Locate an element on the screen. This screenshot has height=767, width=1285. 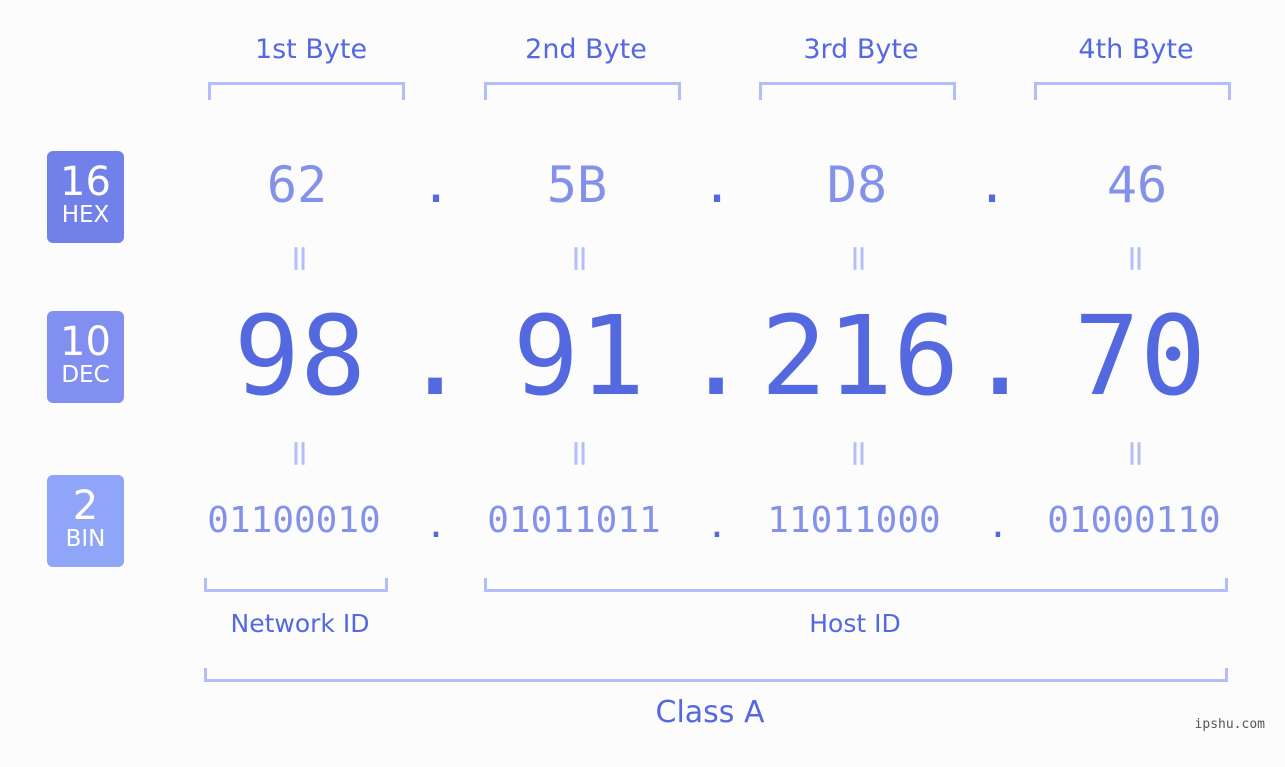
class-label: Class A is located at coordinates (710, 712).